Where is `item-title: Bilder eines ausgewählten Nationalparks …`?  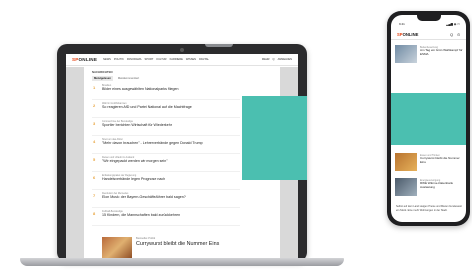 item-title: Bilder eines ausgewählten Nationalparks … is located at coordinates (140, 89).